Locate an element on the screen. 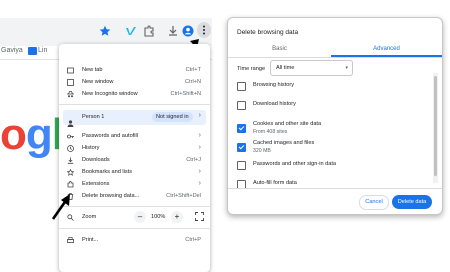 The image size is (450, 272). menu-item-delete-browsing-data: Delete browsing data... Ctrl+Shift+Del is located at coordinates (134, 196).